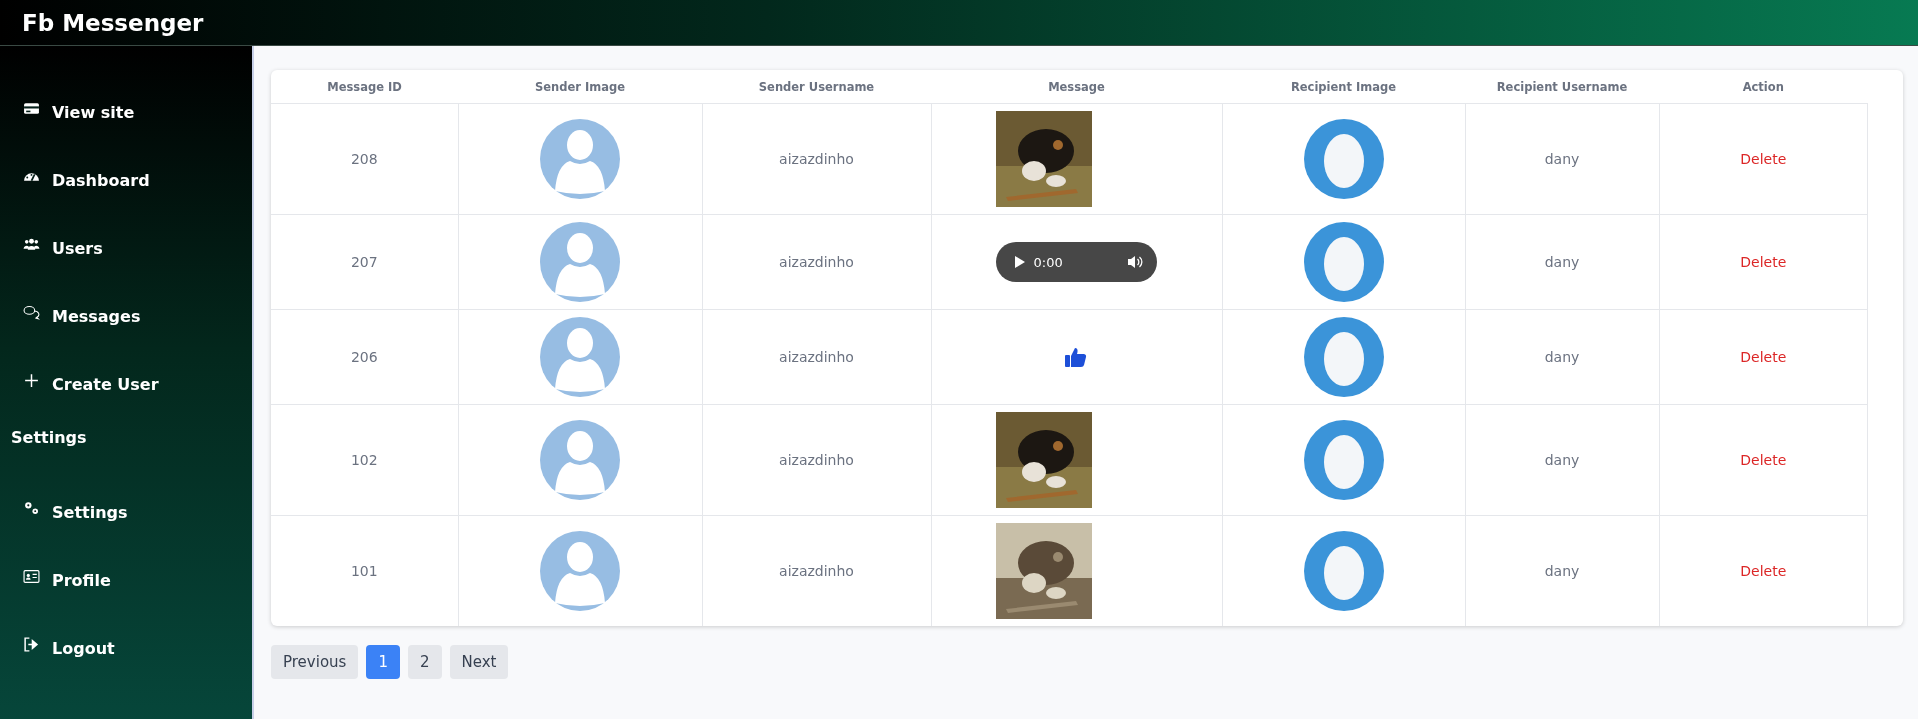 The height and width of the screenshot is (719, 1918). What do you see at coordinates (126, 648) in the screenshot?
I see `sidebar-item: Logout` at bounding box center [126, 648].